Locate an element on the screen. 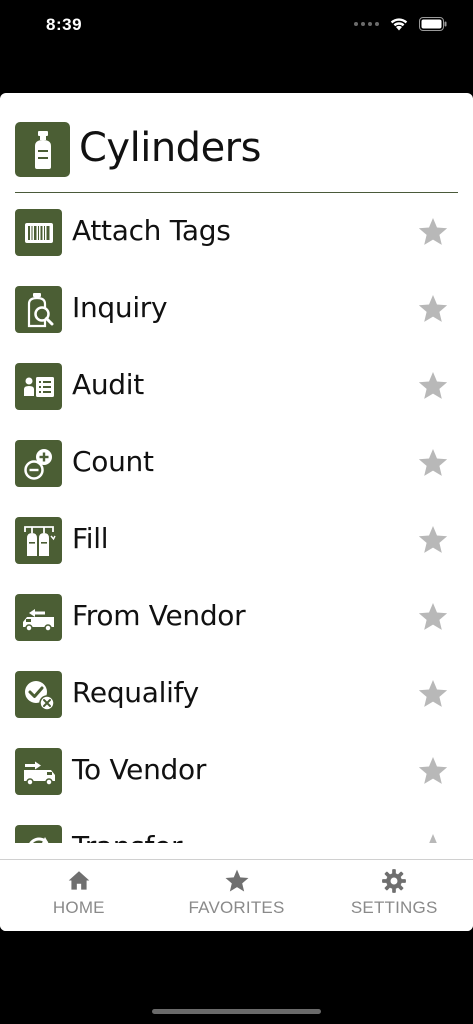 Image resolution: width=473 pixels, height=1024 pixels. gear-icon is located at coordinates (394, 881).